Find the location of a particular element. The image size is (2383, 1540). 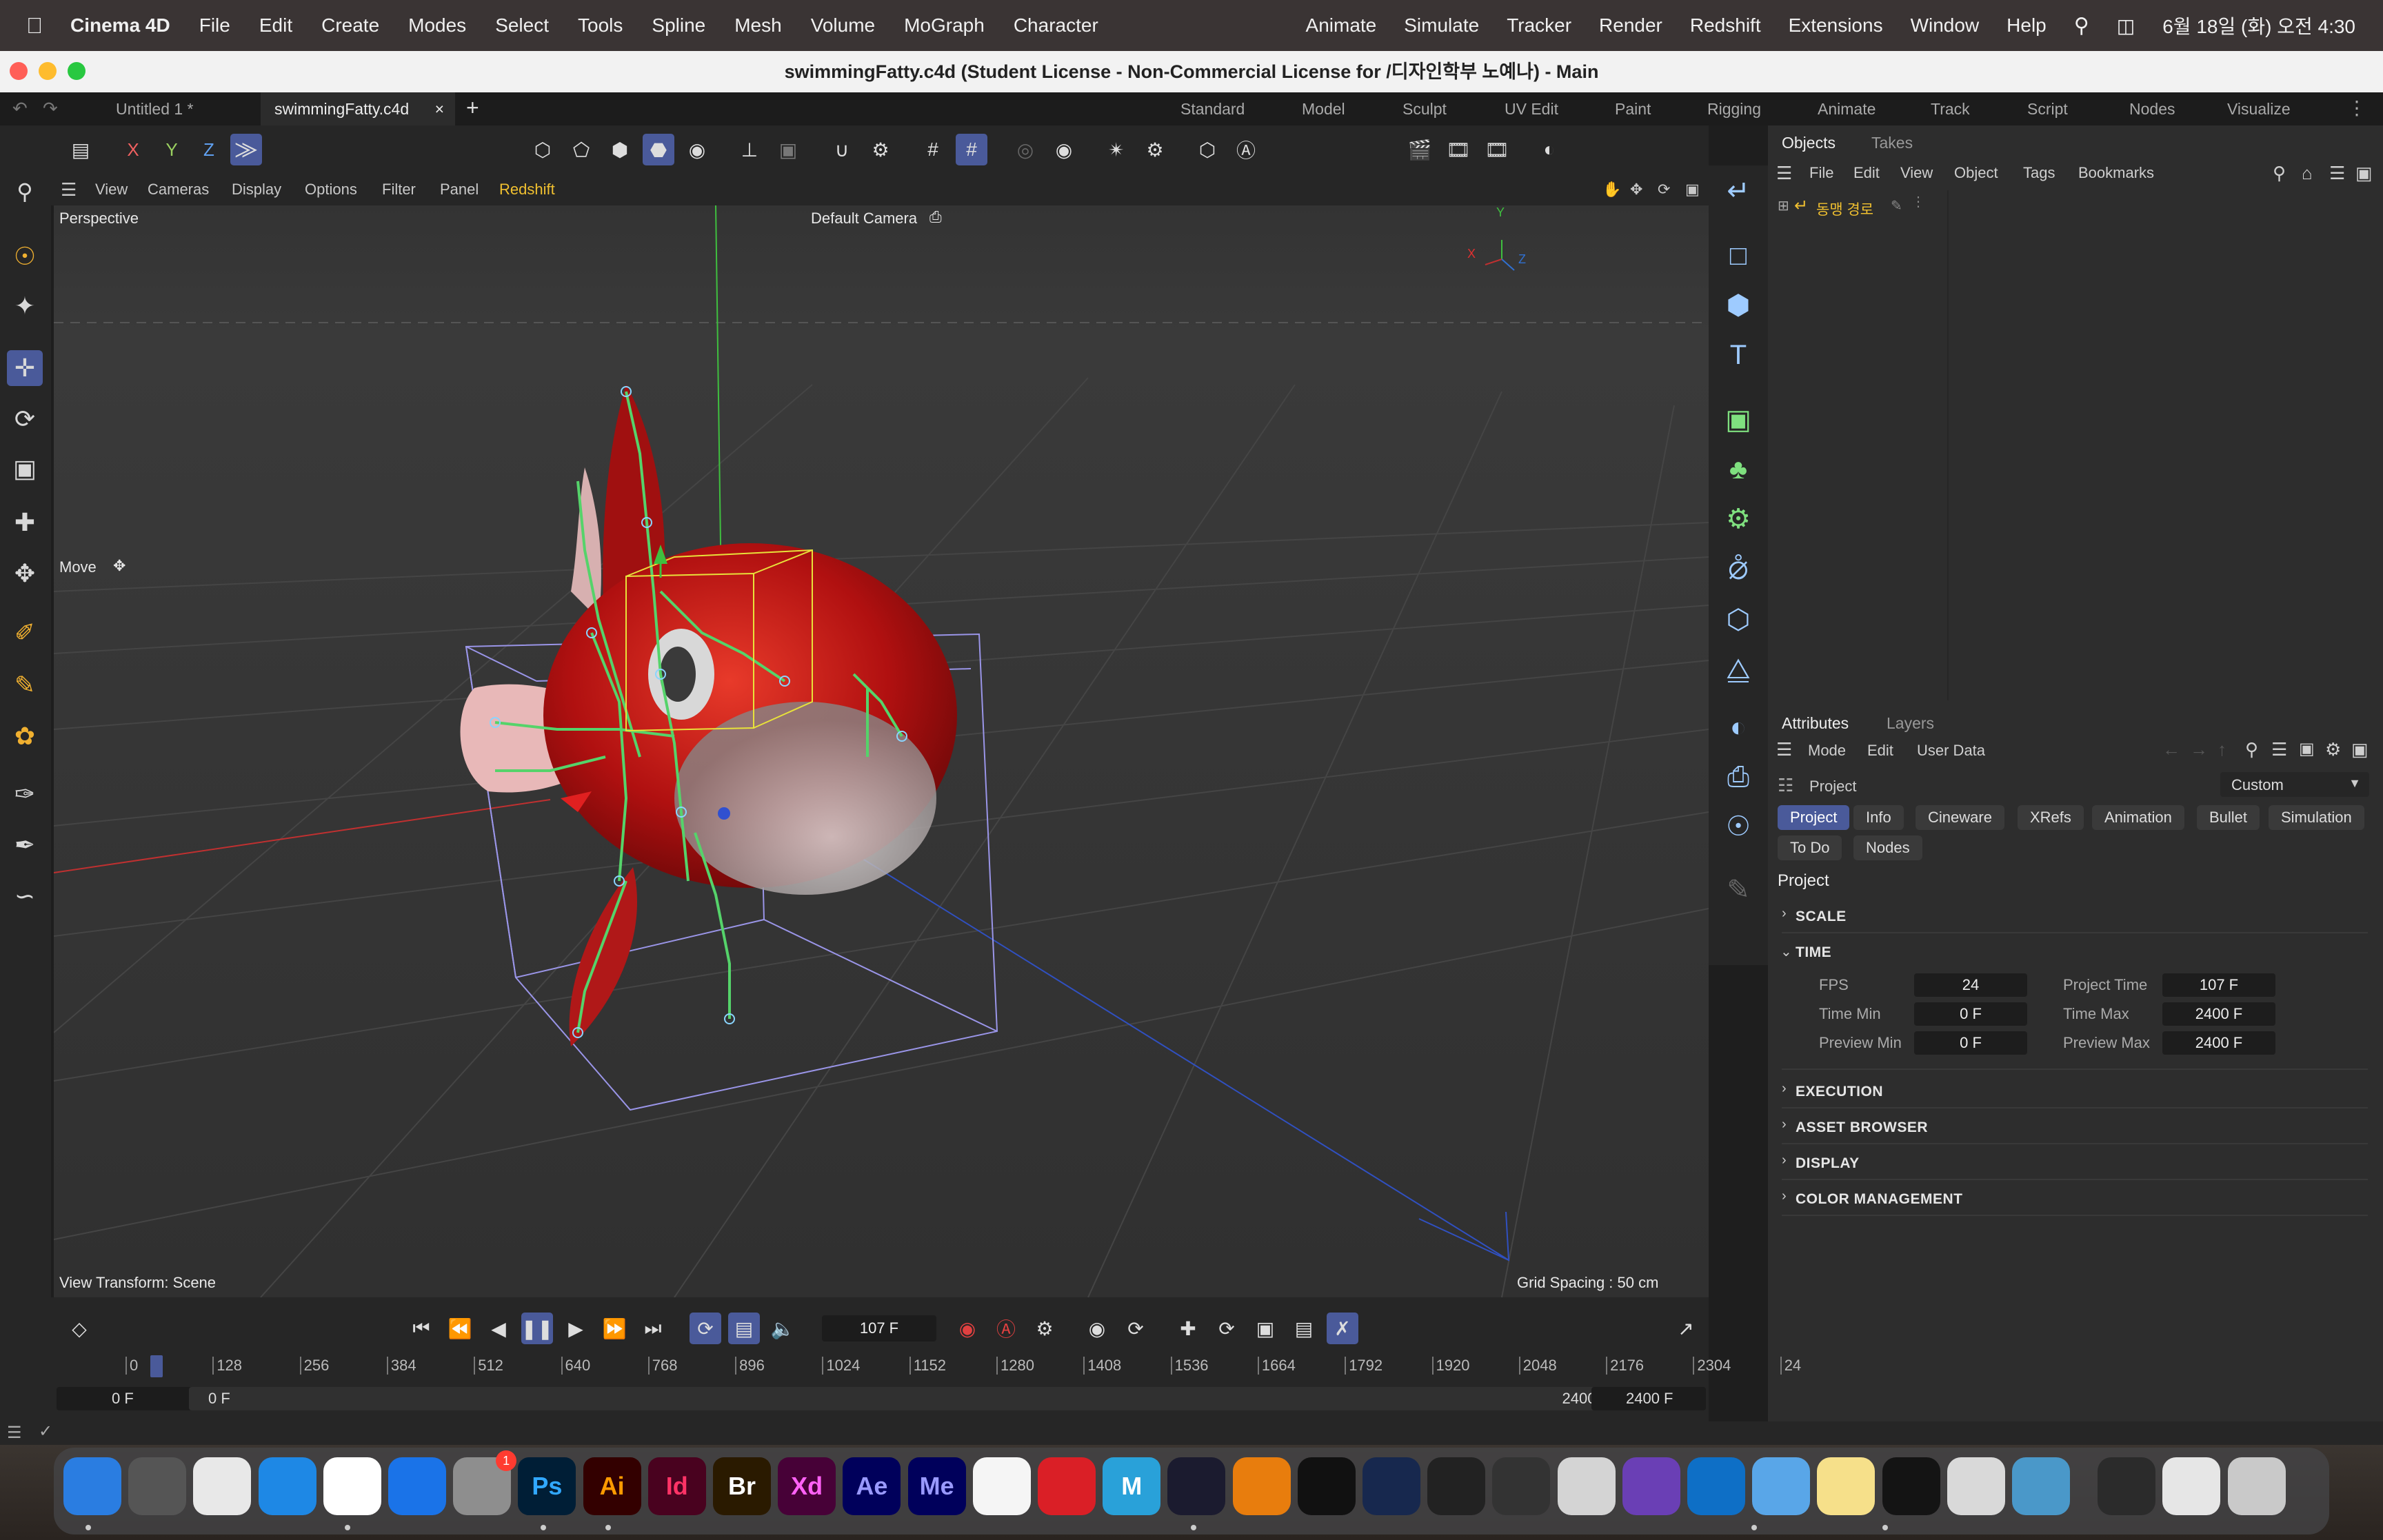

viewport-menu-redshift: Redshift is located at coordinates (527, 189).